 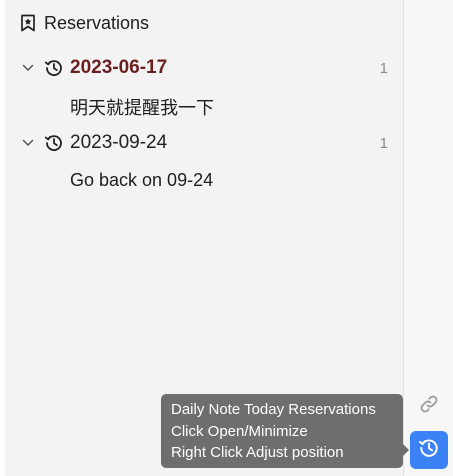 I want to click on panel-header: Reservations, so click(x=83, y=23).